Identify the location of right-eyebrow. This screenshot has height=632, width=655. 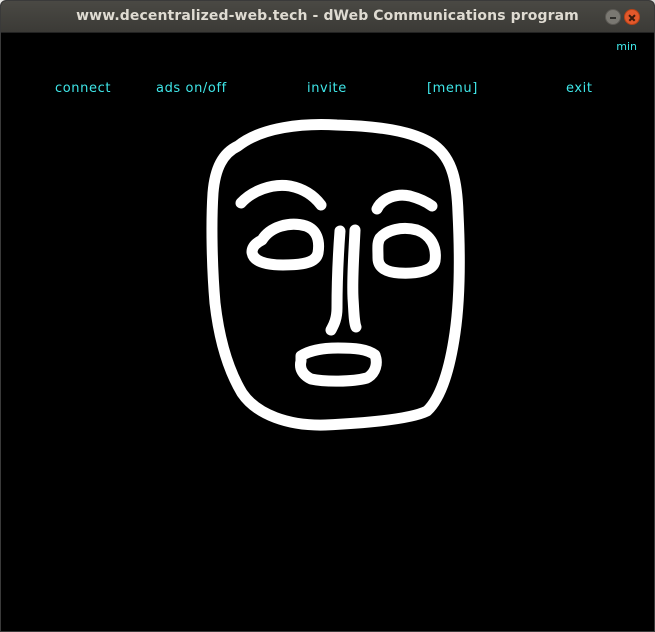
(404, 202).